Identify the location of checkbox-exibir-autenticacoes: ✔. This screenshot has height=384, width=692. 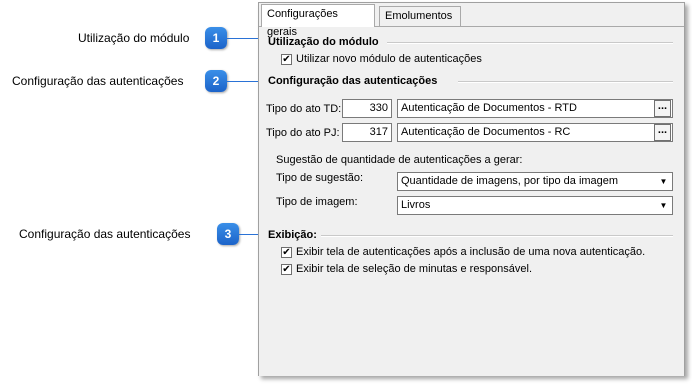
(286, 252).